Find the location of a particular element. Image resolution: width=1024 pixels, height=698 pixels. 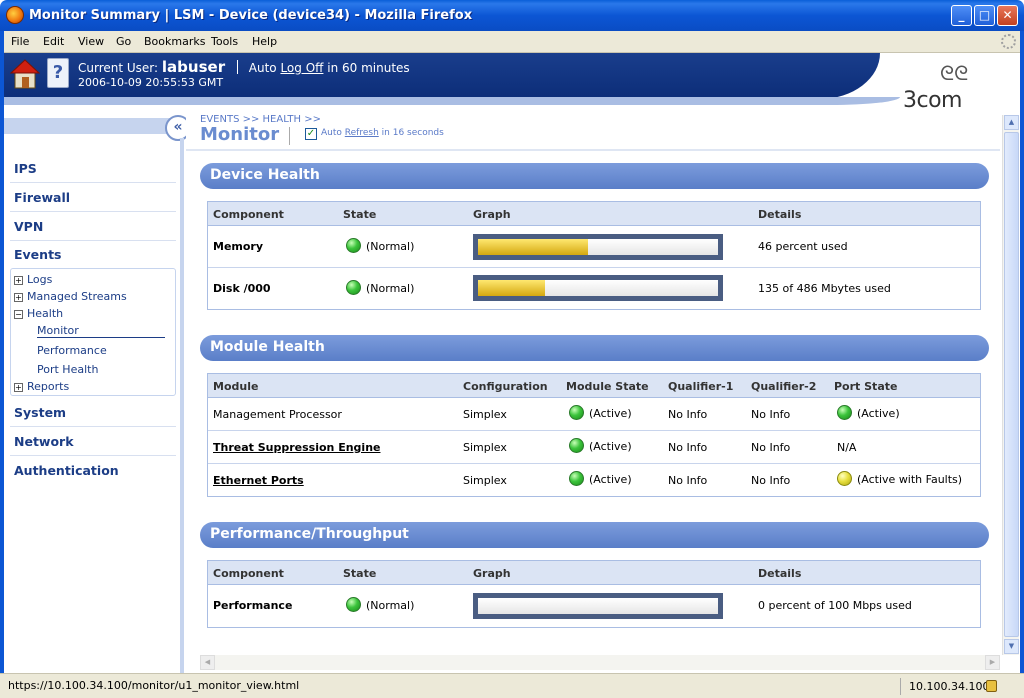

firefox-icon is located at coordinates (15, 15).